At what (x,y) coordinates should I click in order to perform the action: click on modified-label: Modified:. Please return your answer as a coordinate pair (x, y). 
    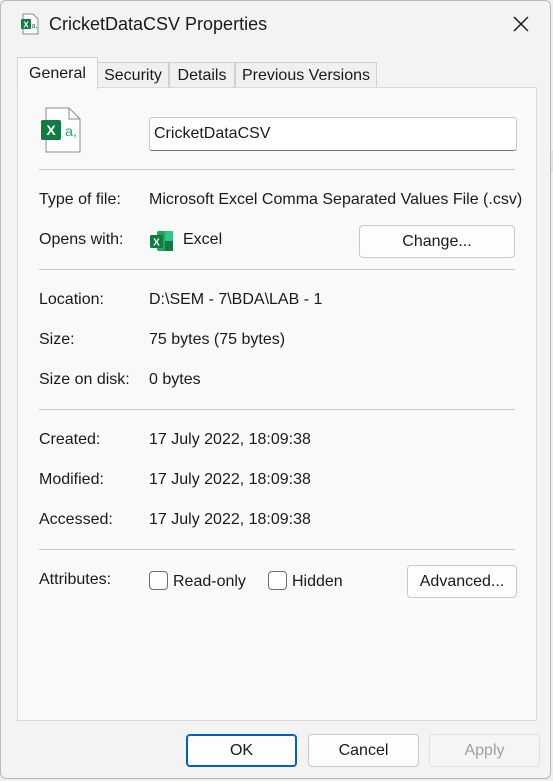
    Looking at the image, I should click on (71, 479).